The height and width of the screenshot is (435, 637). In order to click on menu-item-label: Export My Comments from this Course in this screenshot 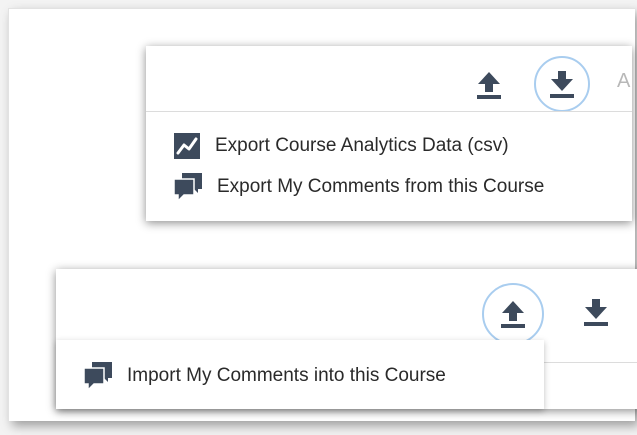, I will do `click(381, 186)`.